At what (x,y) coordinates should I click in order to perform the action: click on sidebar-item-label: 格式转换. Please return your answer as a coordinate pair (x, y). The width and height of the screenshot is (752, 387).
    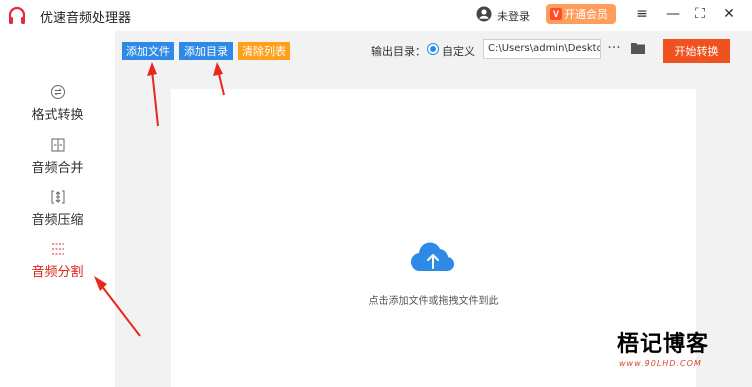
    Looking at the image, I should click on (57, 115).